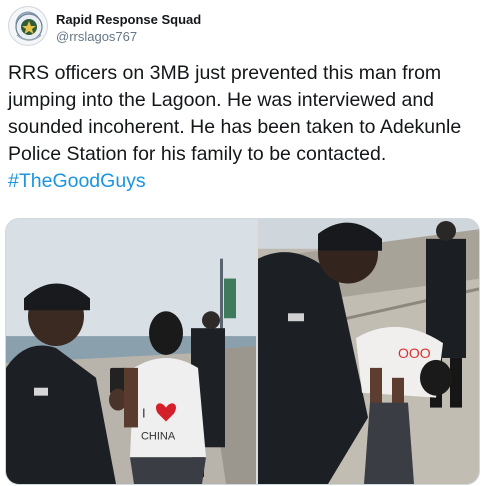  I want to click on hashtag-link: #TheGoodGuys, so click(77, 181).